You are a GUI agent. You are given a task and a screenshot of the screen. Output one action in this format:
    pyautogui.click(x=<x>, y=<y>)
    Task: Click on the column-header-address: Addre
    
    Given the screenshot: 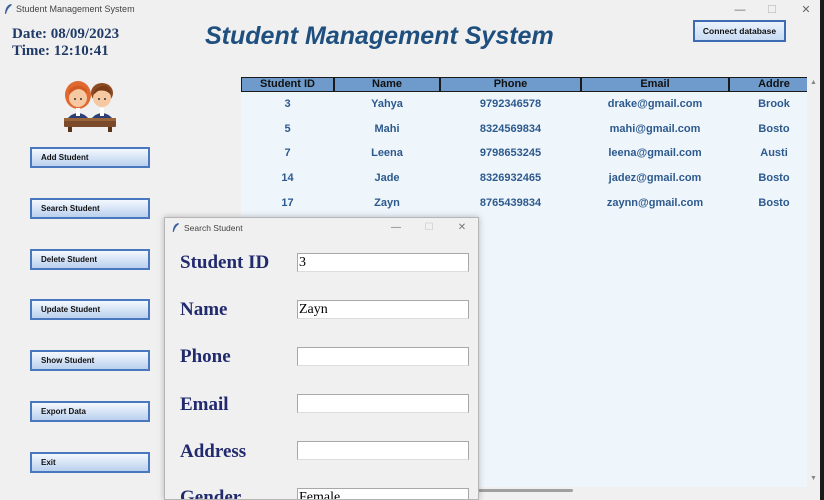 What is the action you would take?
    pyautogui.click(x=768, y=84)
    